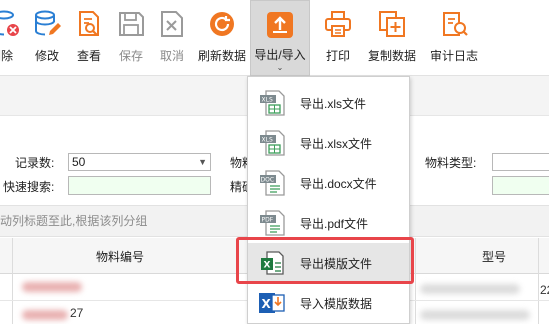 The height and width of the screenshot is (324, 549). I want to click on print-label: 打印, so click(337, 56).